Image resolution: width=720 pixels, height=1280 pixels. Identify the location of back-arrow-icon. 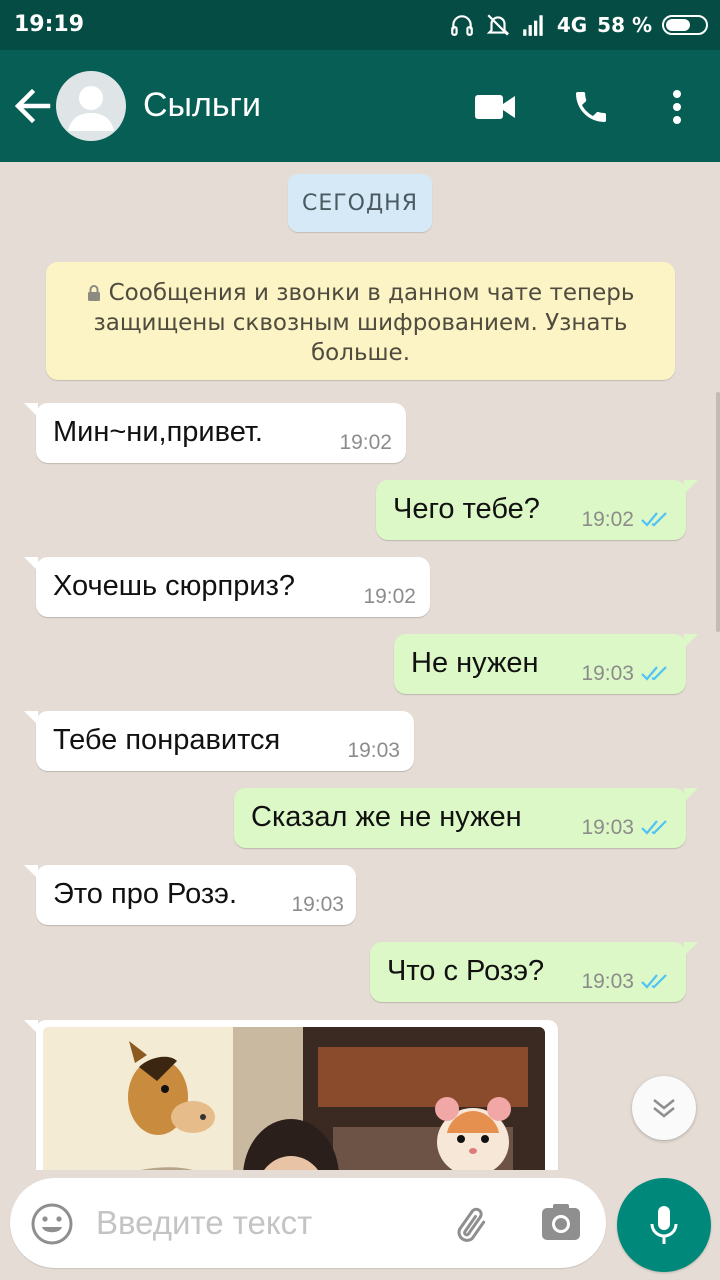
(32, 106).